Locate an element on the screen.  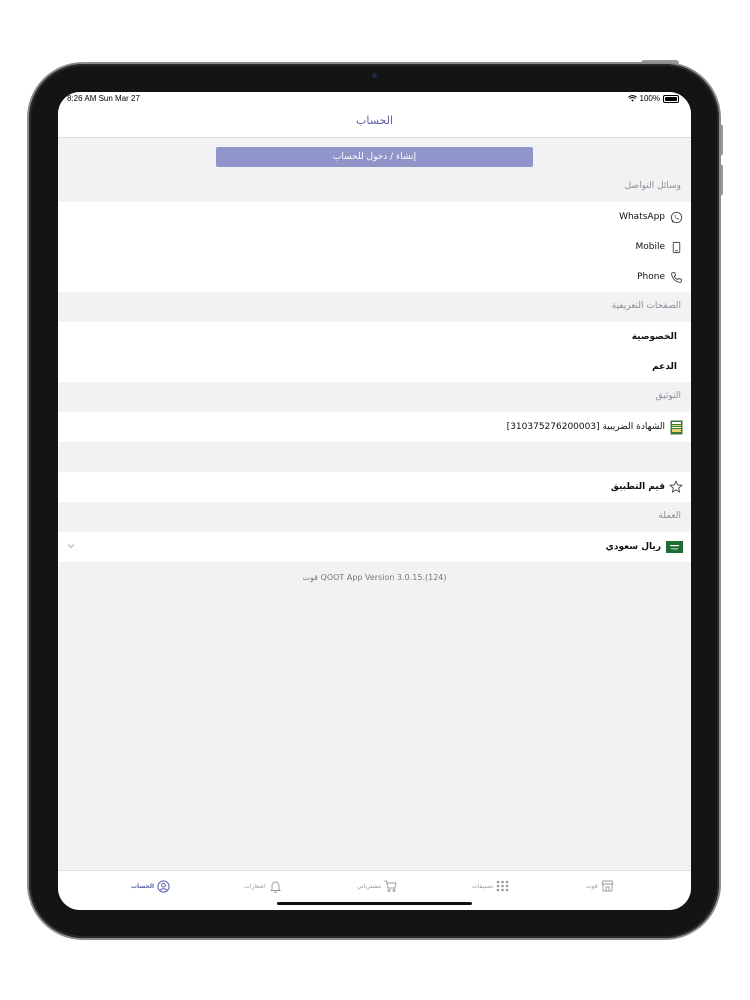
tab-label: قوت is located at coordinates (592, 886).